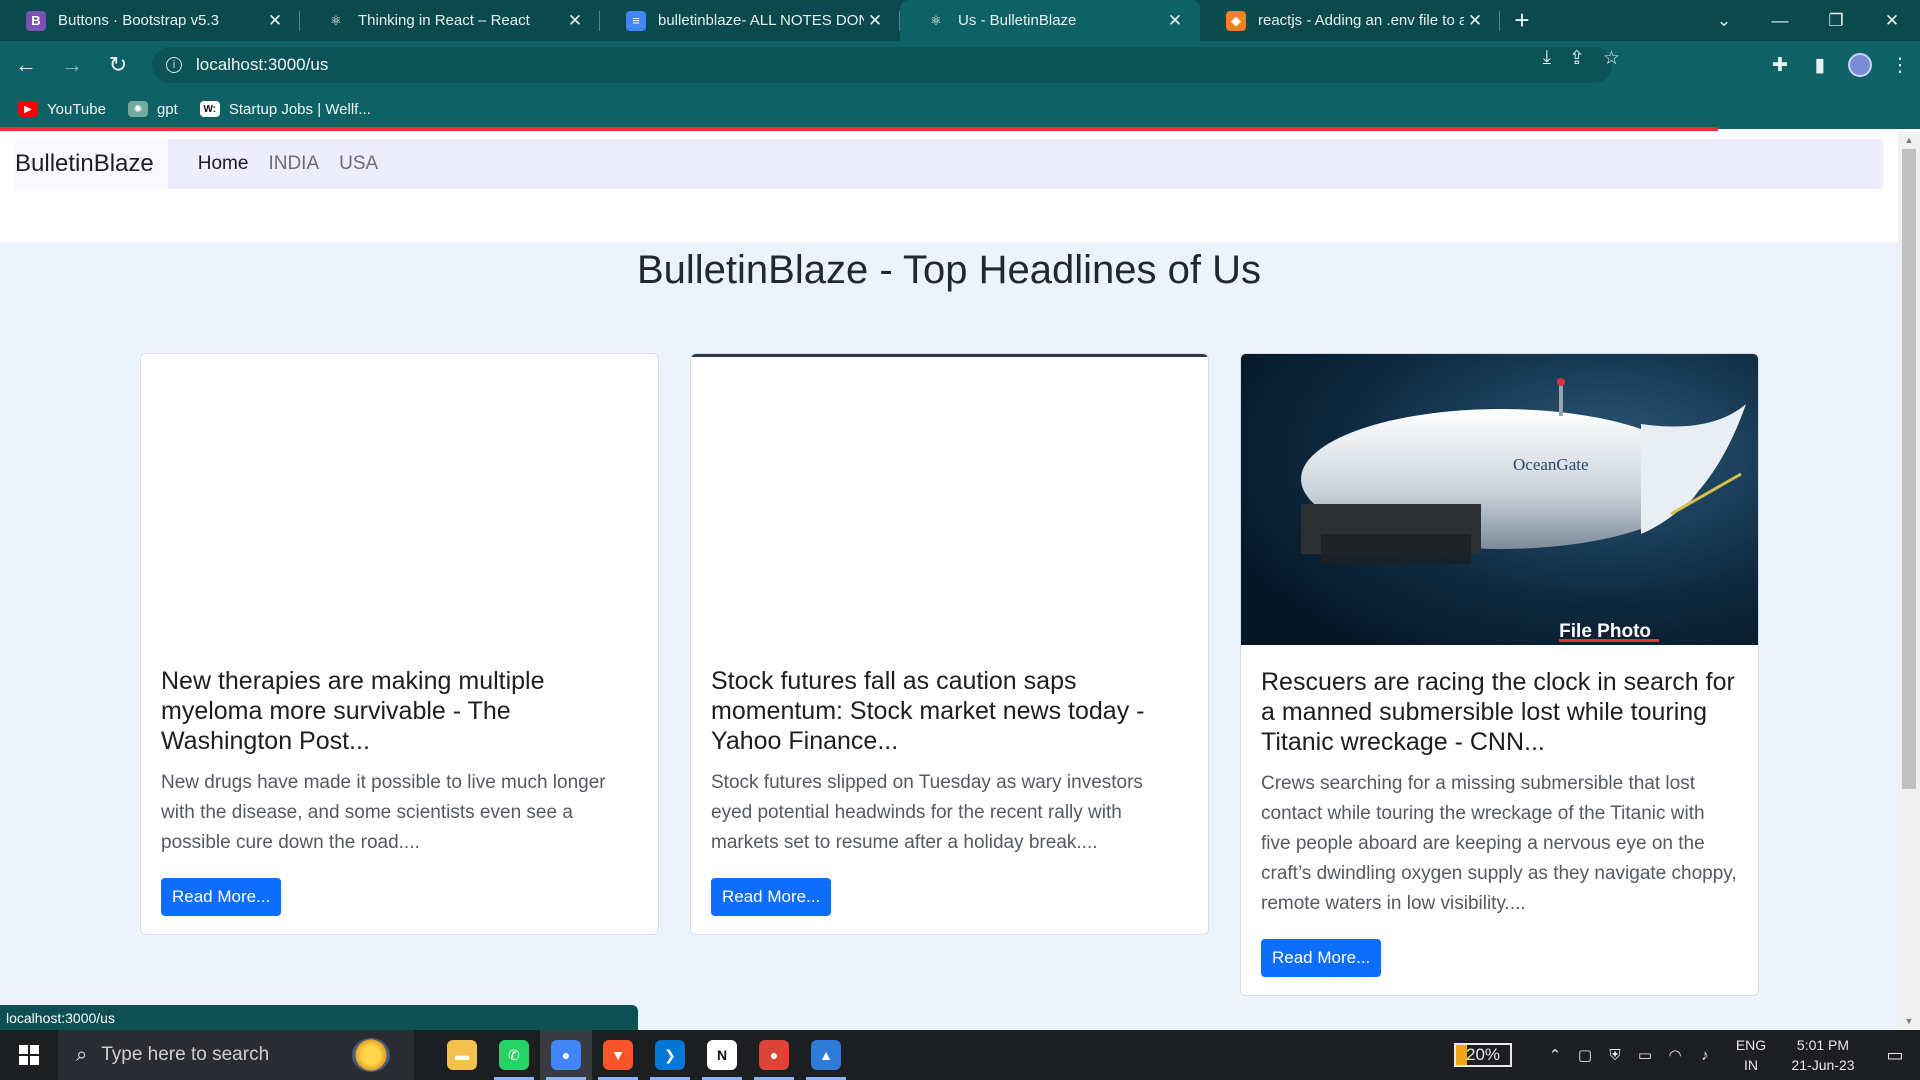 The height and width of the screenshot is (1080, 1920). I want to click on tab-favicon-icon: ⚛, so click(336, 20).